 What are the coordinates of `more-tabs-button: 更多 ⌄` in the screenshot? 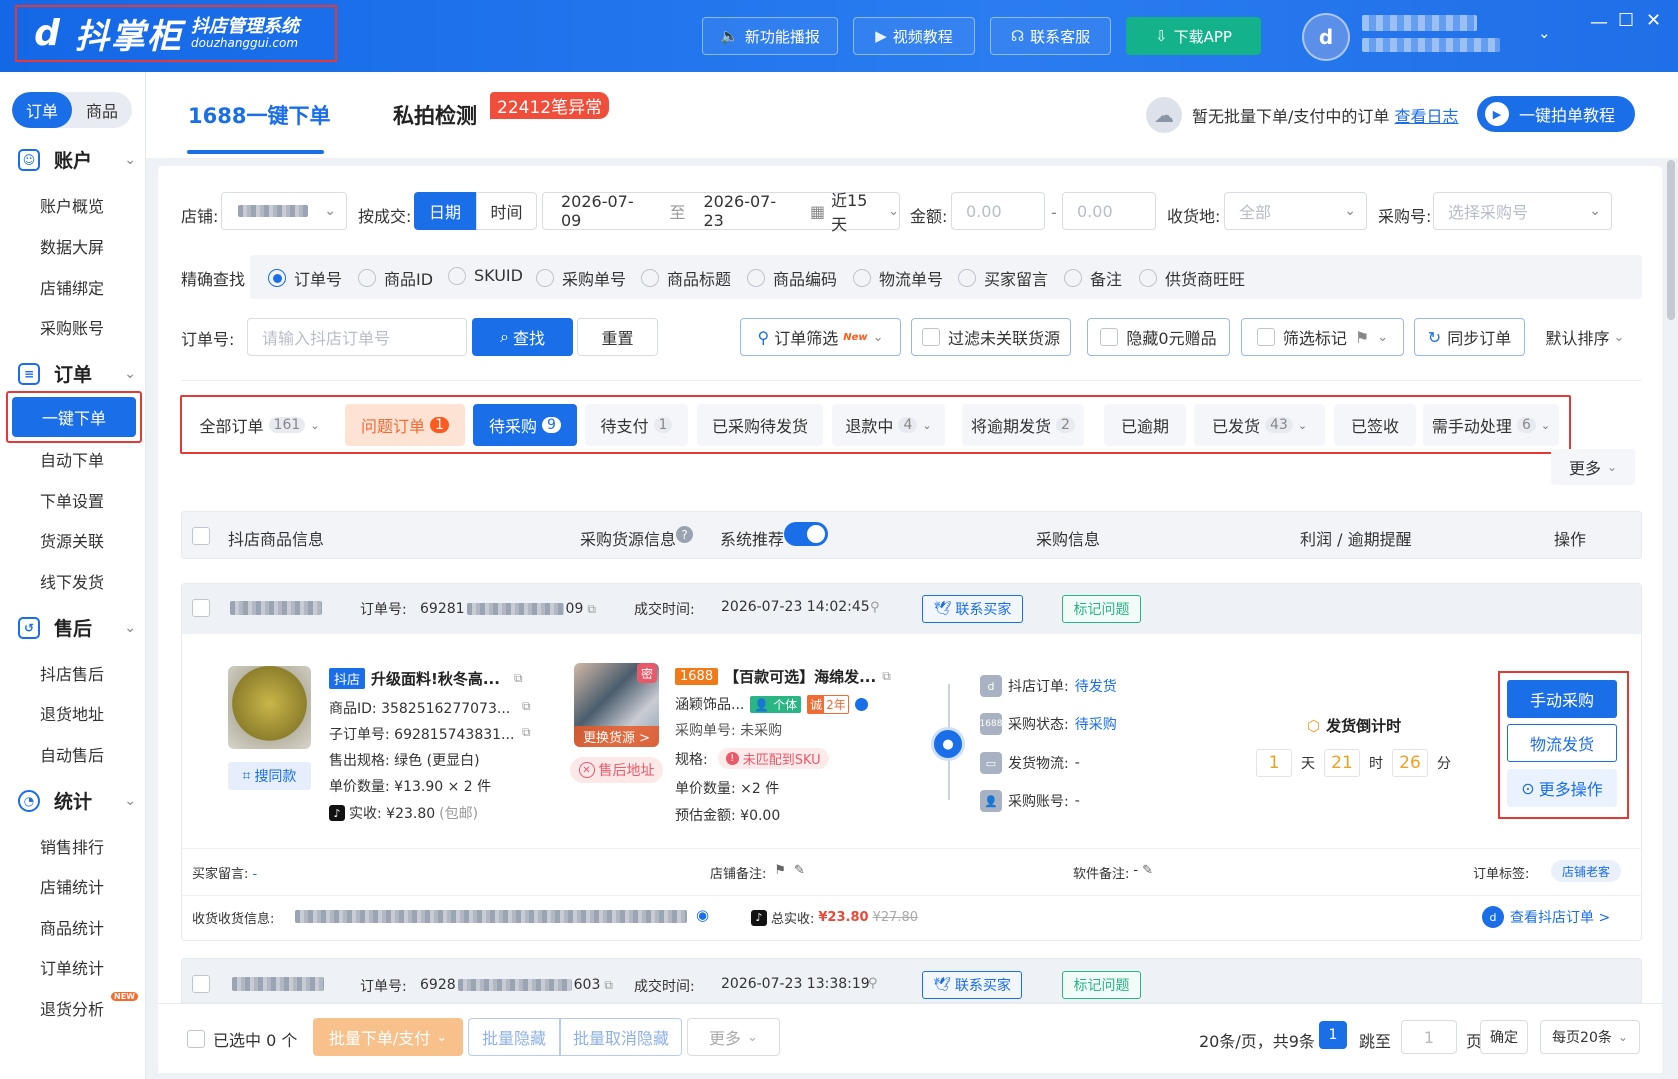 It's located at (1593, 467).